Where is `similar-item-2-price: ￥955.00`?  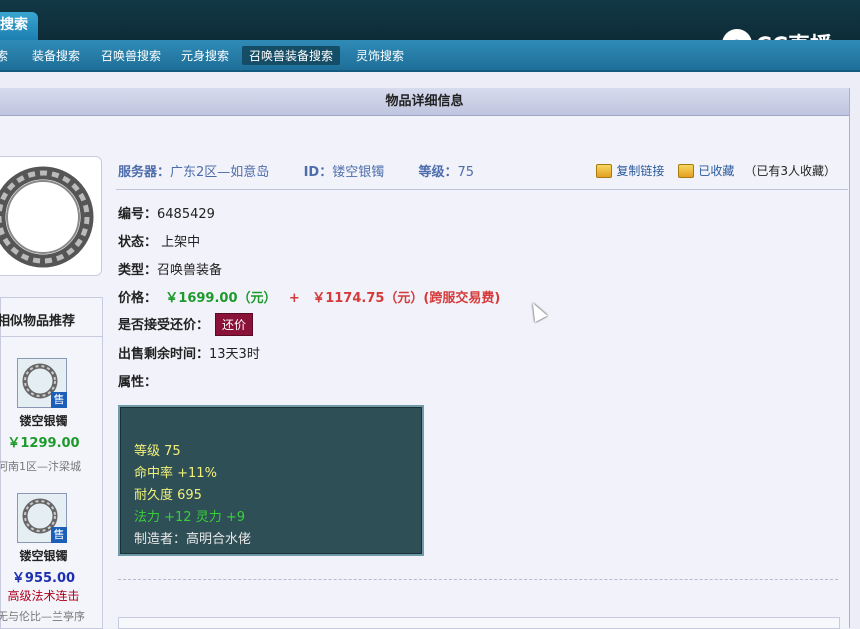 similar-item-2-price: ￥955.00 is located at coordinates (43, 578).